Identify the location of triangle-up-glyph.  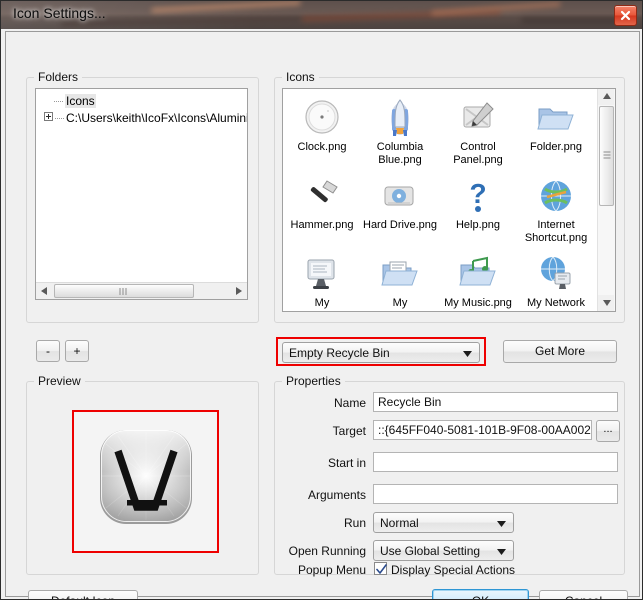
(607, 96).